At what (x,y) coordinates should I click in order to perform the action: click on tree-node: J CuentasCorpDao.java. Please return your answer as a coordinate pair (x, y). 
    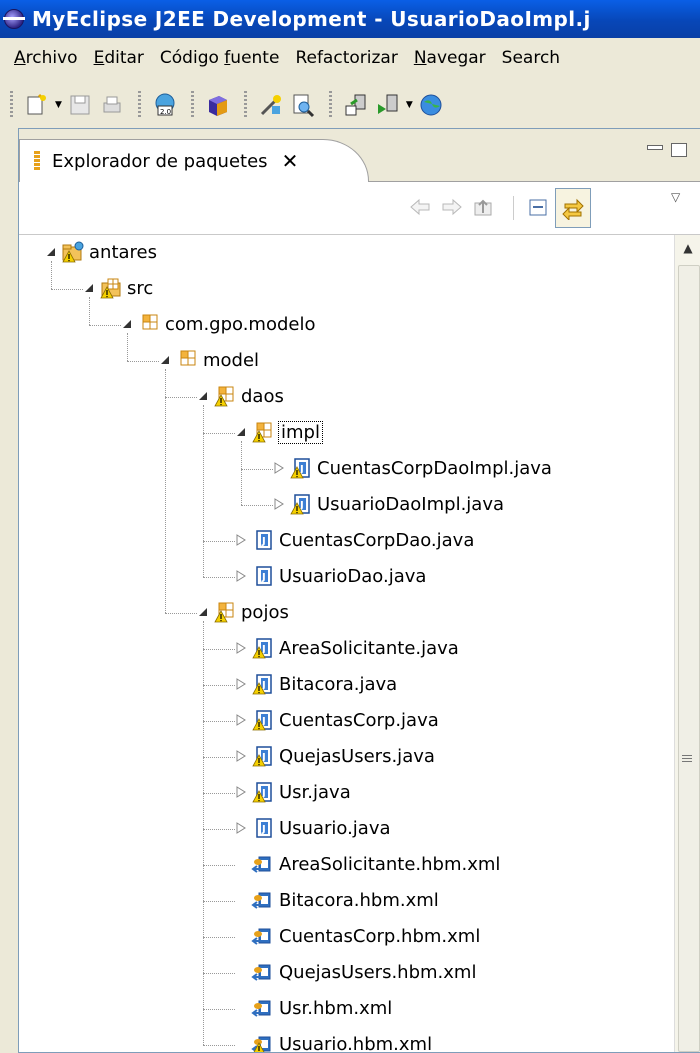
    Looking at the image, I should click on (354, 540).